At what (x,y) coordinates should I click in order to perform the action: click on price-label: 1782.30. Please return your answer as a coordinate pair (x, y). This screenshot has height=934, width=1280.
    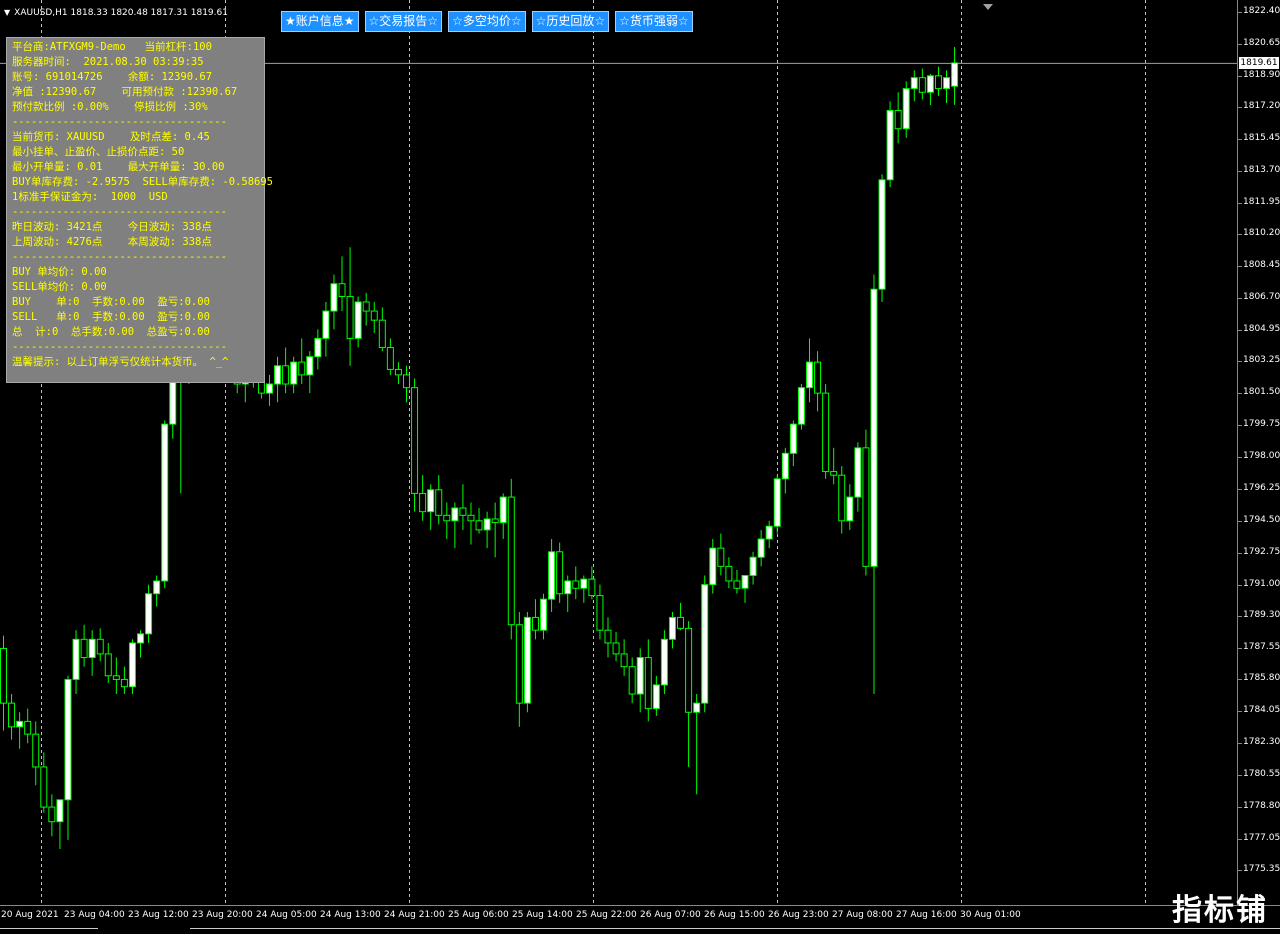
    Looking at the image, I should click on (1261, 742).